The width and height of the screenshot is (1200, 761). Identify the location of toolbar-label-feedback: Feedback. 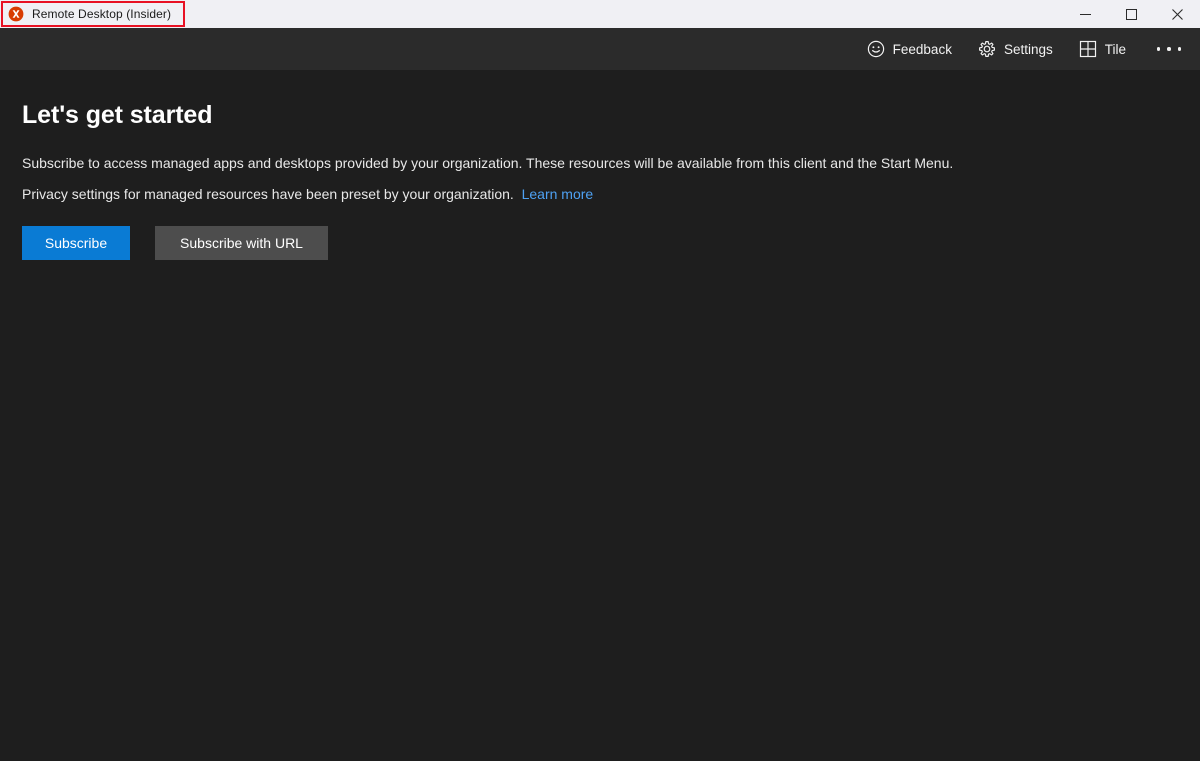
(922, 49).